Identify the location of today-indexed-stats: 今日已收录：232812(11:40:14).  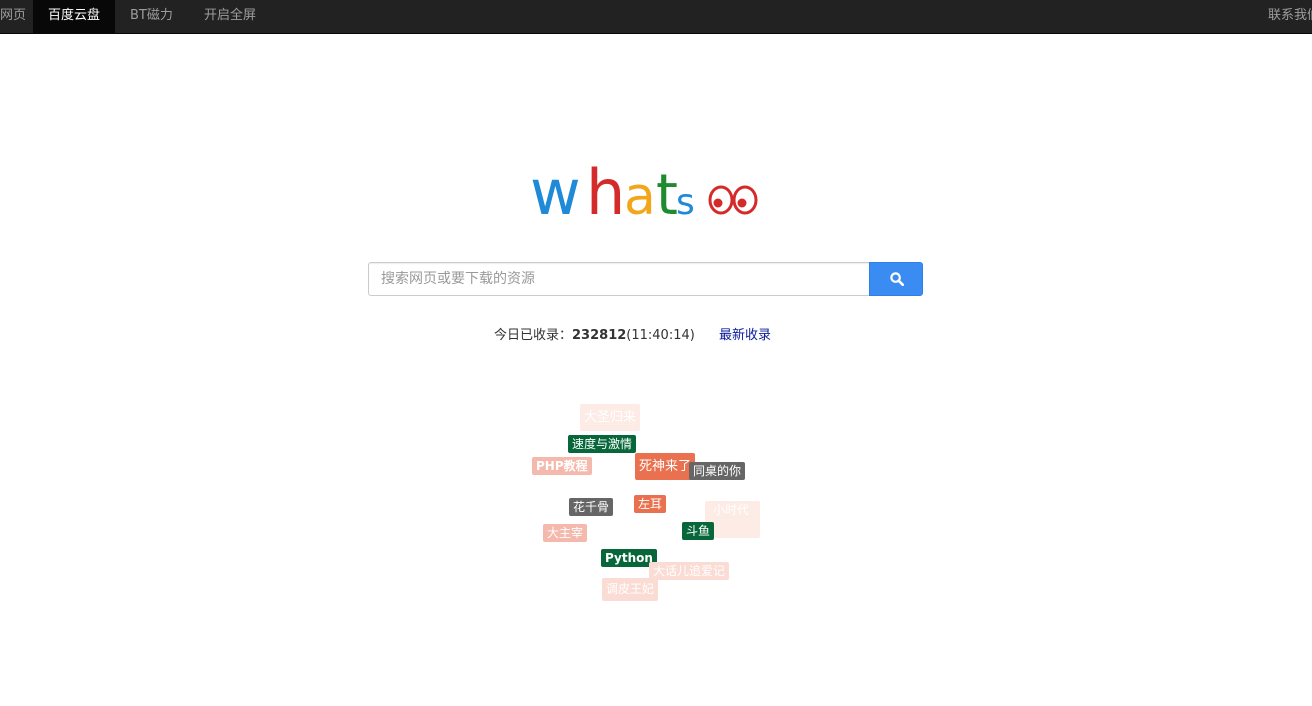
(594, 336).